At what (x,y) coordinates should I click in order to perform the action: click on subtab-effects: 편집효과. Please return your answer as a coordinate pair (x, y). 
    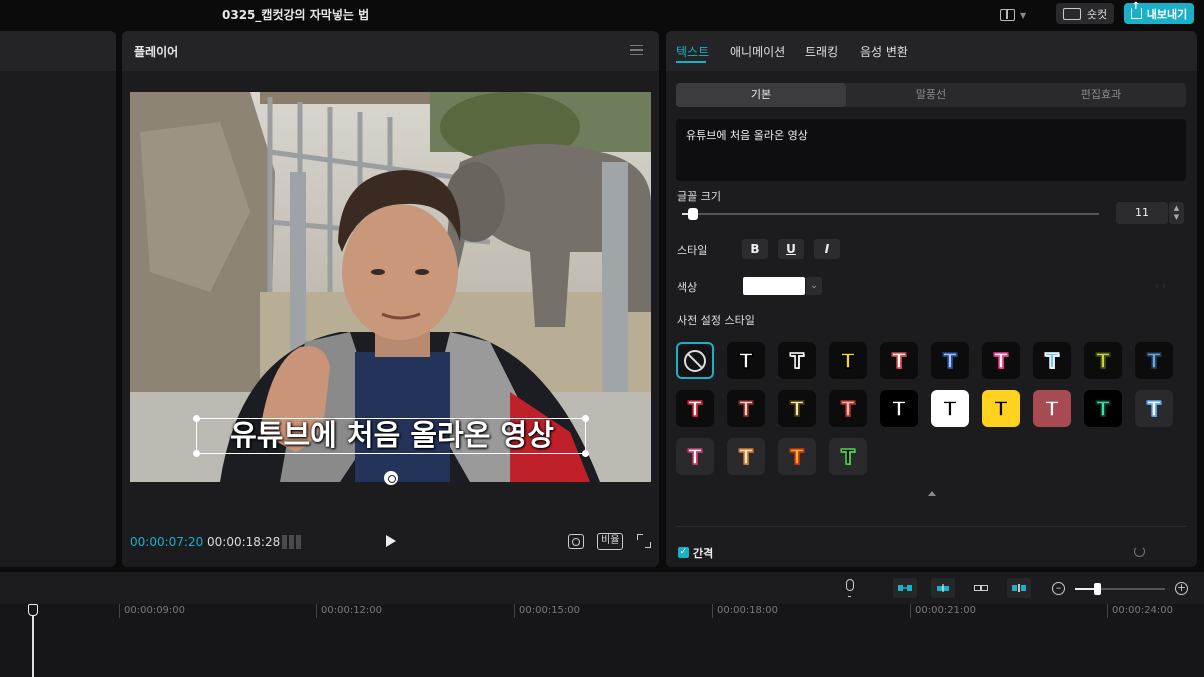
    Looking at the image, I should click on (1101, 95).